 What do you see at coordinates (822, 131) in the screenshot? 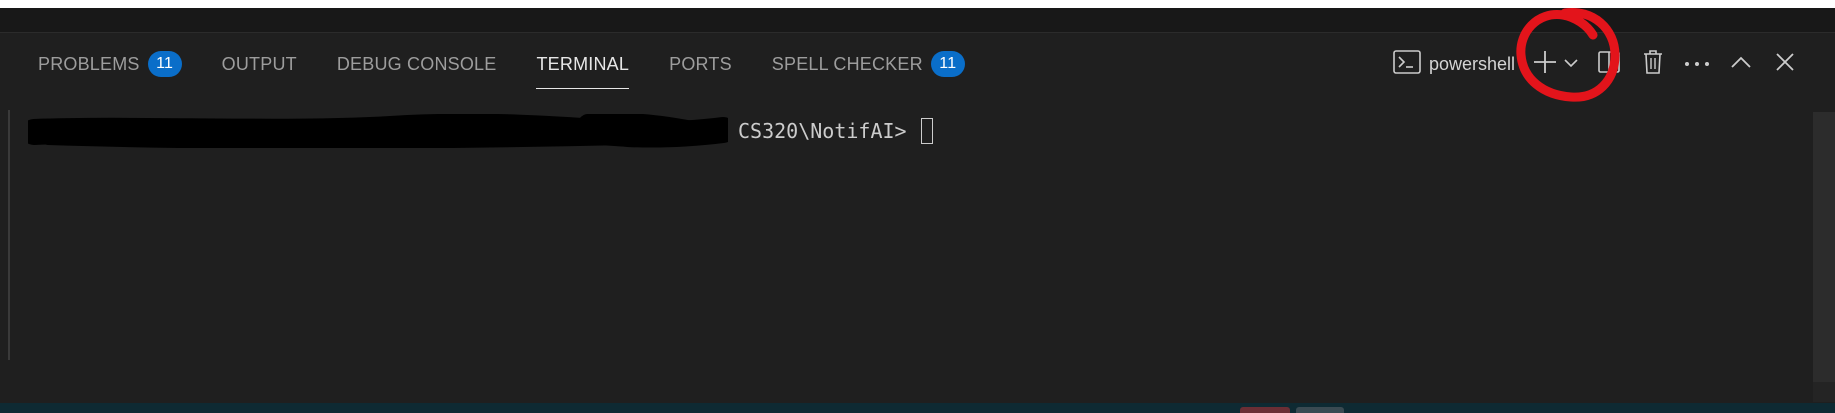
I see `prompt-path-text: CS320\NotifAI>` at bounding box center [822, 131].